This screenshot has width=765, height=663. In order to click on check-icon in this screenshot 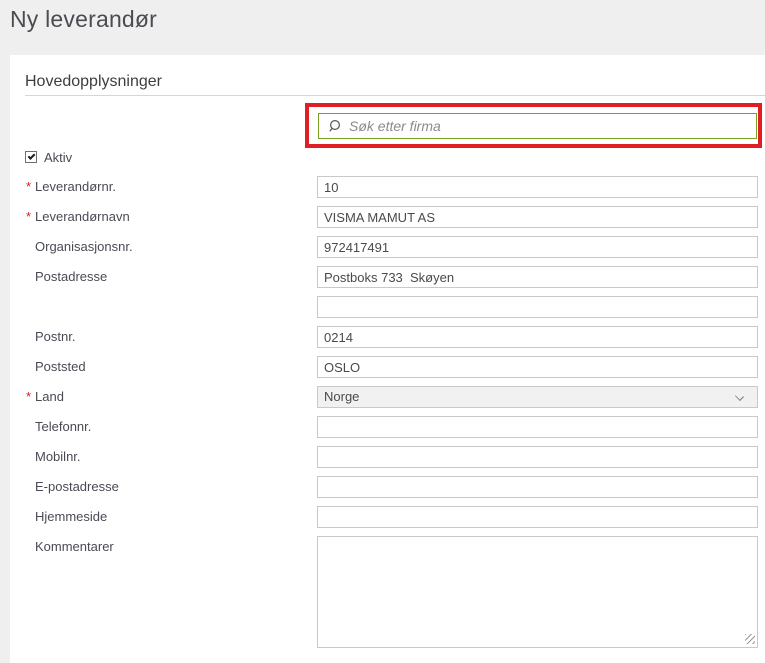, I will do `click(31, 156)`.